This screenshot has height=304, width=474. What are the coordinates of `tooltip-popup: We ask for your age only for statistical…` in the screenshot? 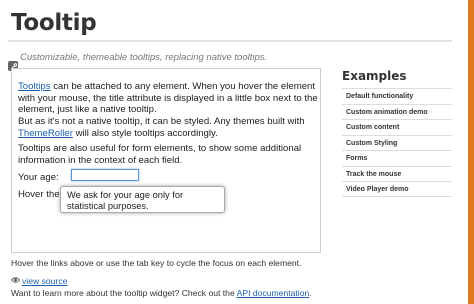 It's located at (142, 199).